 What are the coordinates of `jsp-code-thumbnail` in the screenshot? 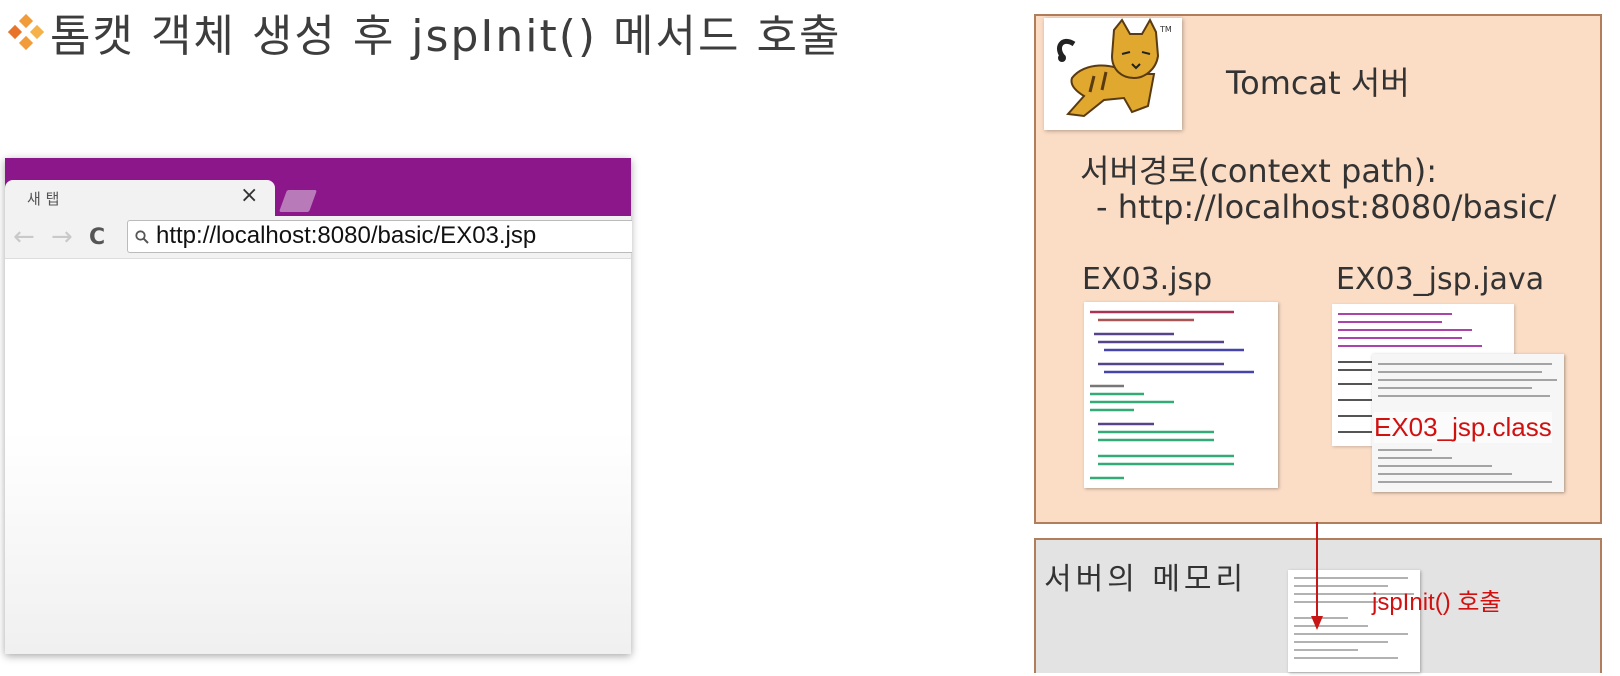 It's located at (1181, 395).